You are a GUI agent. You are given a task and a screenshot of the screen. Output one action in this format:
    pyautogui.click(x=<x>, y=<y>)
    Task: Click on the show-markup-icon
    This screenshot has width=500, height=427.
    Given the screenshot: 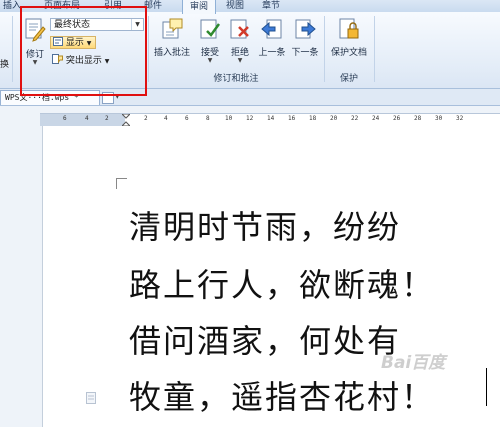 What is the action you would take?
    pyautogui.click(x=58, y=41)
    